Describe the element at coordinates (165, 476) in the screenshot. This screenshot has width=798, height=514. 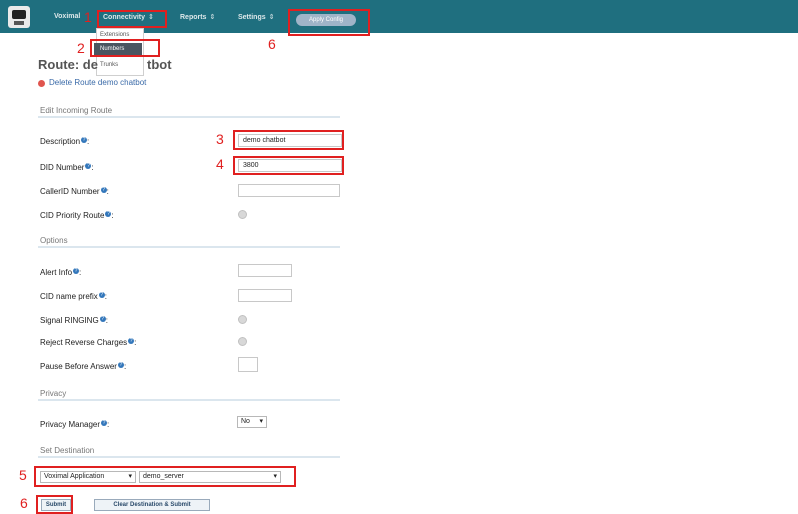
I see `callout-box-destination` at that location.